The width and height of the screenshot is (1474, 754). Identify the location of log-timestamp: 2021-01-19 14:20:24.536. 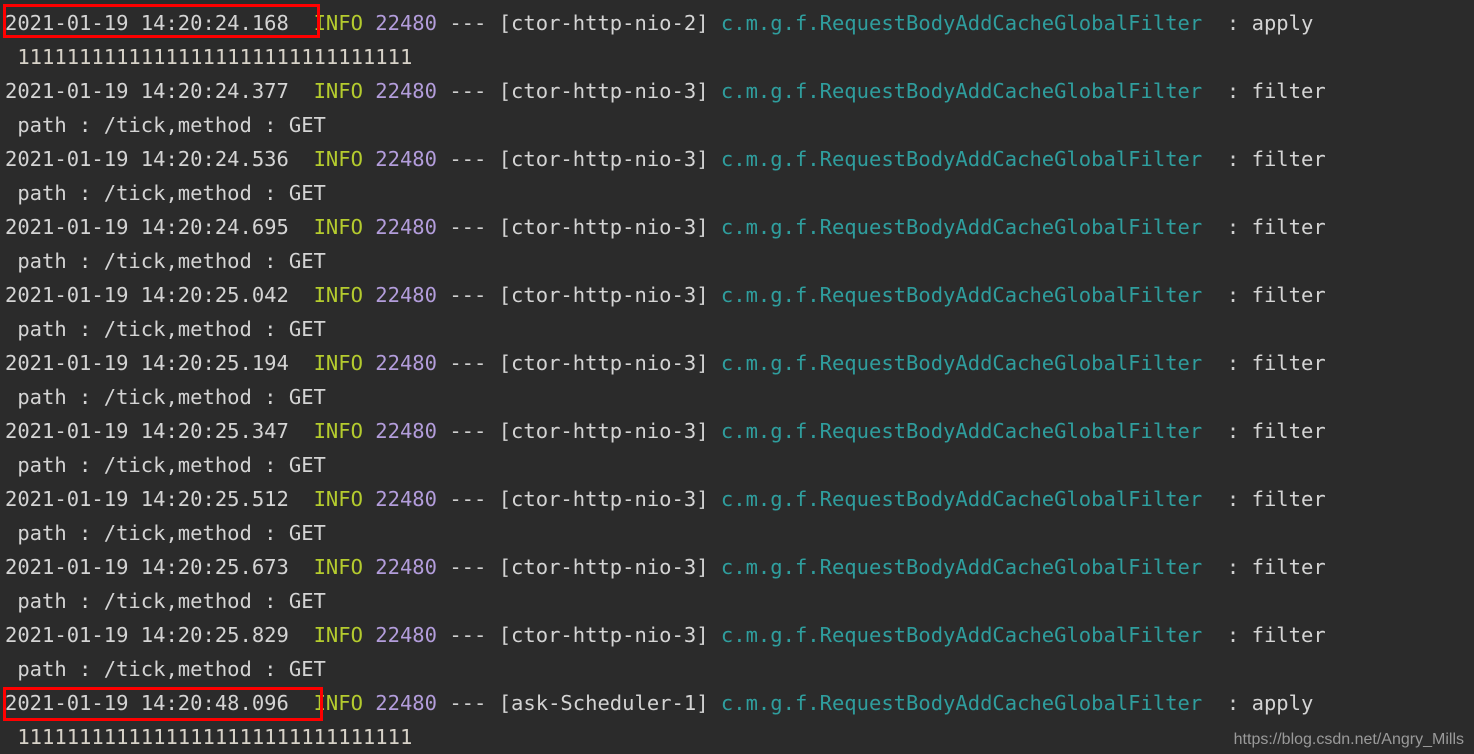
(147, 159).